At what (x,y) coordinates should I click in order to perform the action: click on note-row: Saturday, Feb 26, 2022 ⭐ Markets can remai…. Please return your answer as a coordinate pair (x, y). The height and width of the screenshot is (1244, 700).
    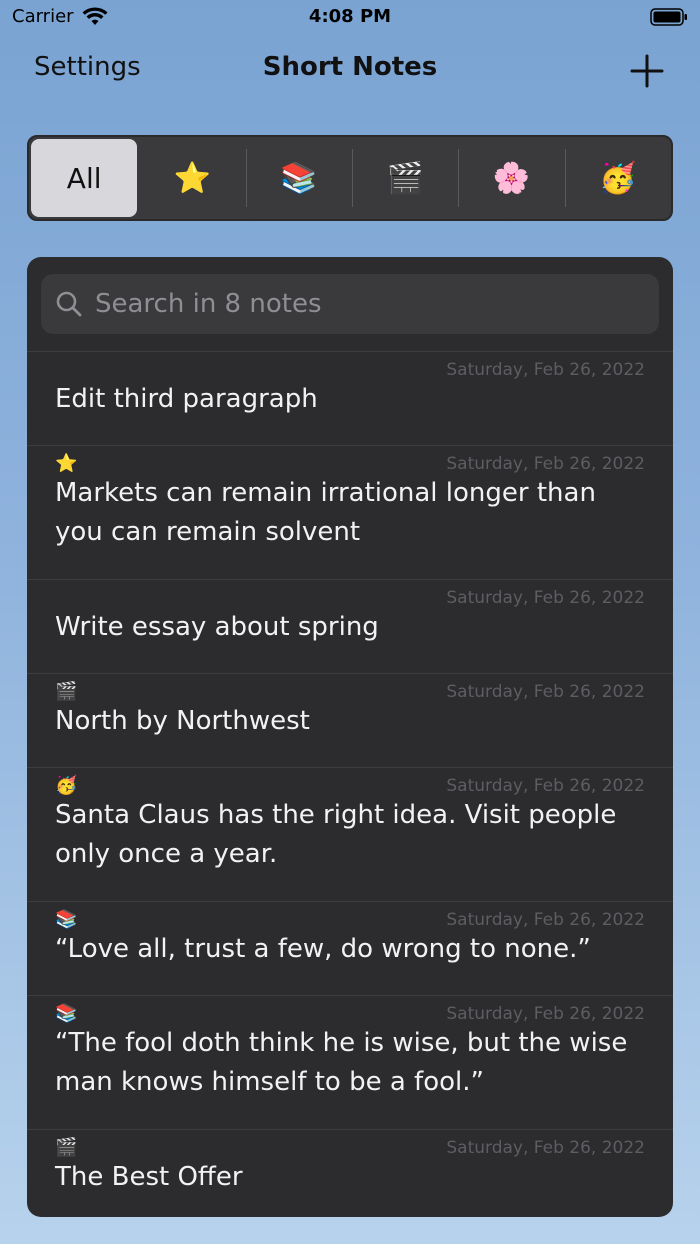
    Looking at the image, I should click on (350, 512).